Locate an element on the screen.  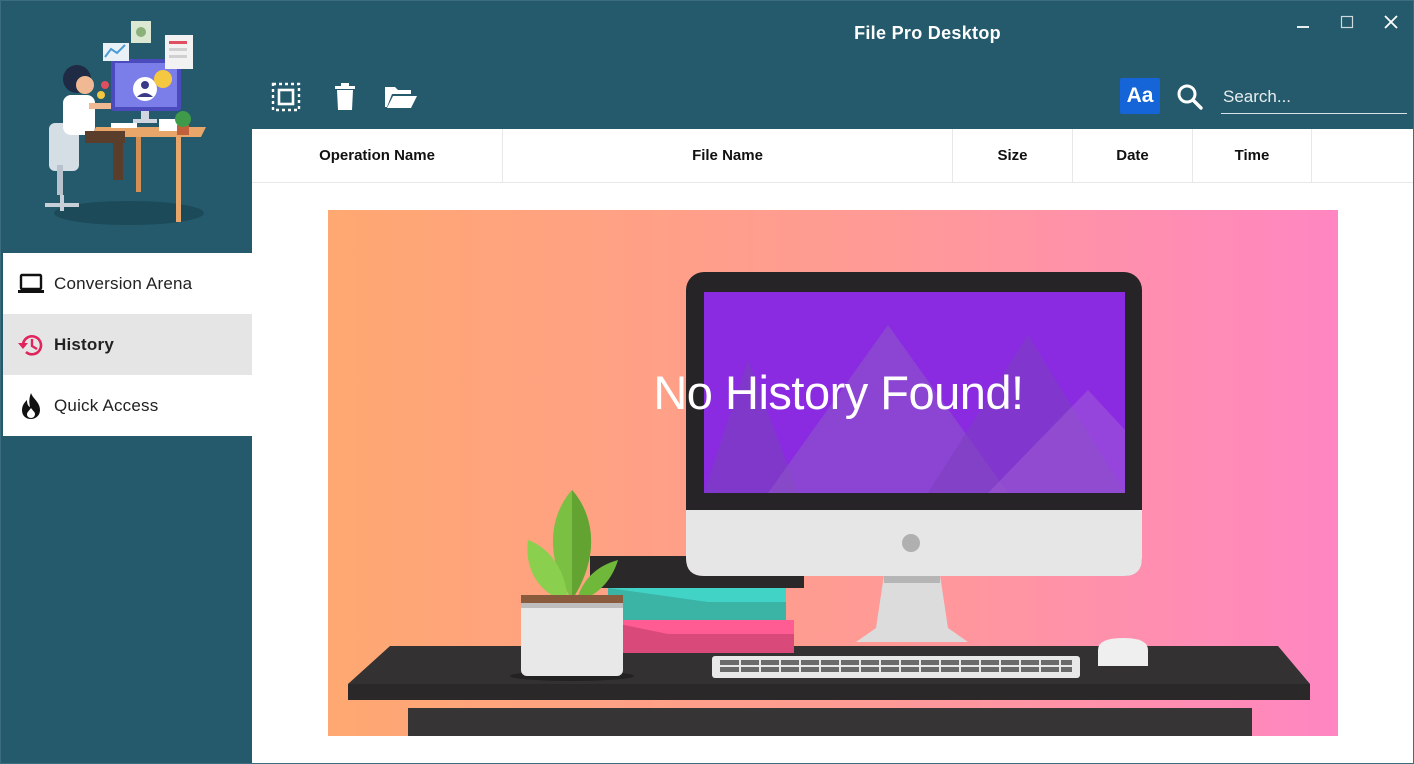
table-header: Operation Name File Name Size Date Time is located at coordinates (832, 156).